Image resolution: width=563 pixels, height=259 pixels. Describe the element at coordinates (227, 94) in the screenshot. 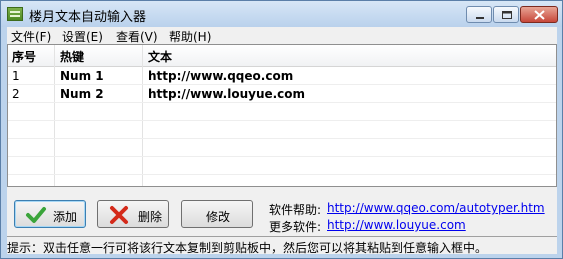

I see `row-text: http://www.louyue.com` at that location.